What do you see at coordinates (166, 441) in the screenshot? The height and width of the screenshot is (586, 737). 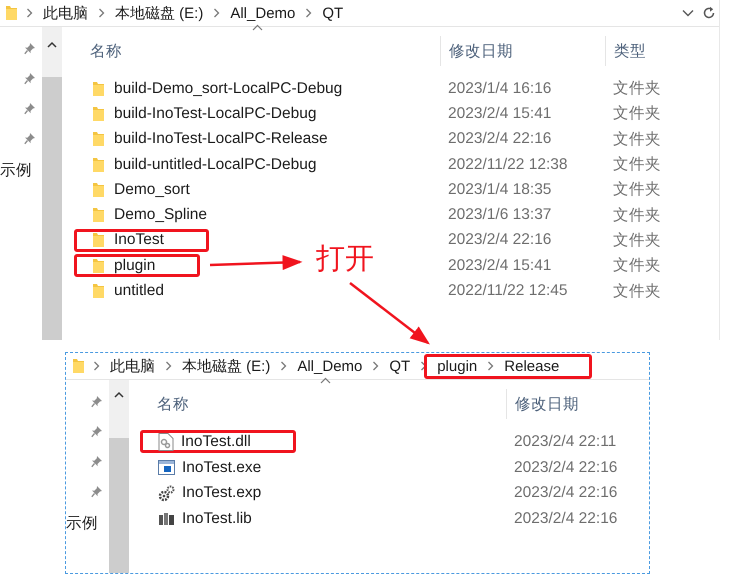 I see `document-gears-icon` at bounding box center [166, 441].